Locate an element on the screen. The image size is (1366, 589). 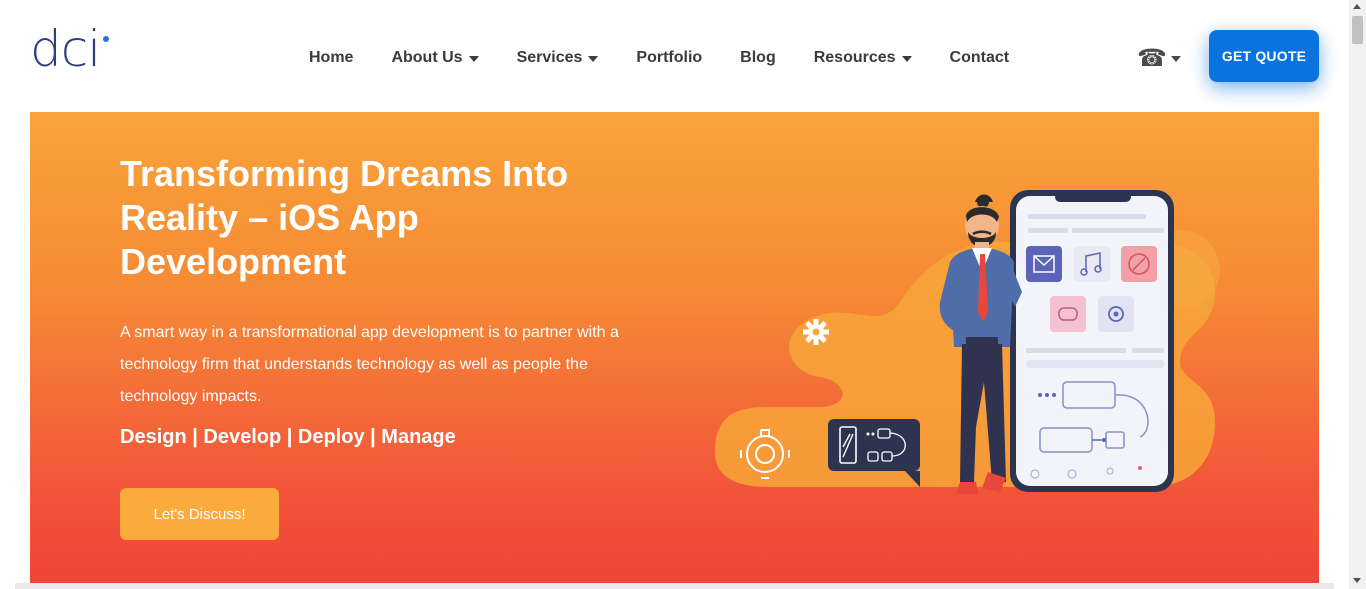
hero-tagline: Design | Develop | Deploy | Manage is located at coordinates (288, 437).